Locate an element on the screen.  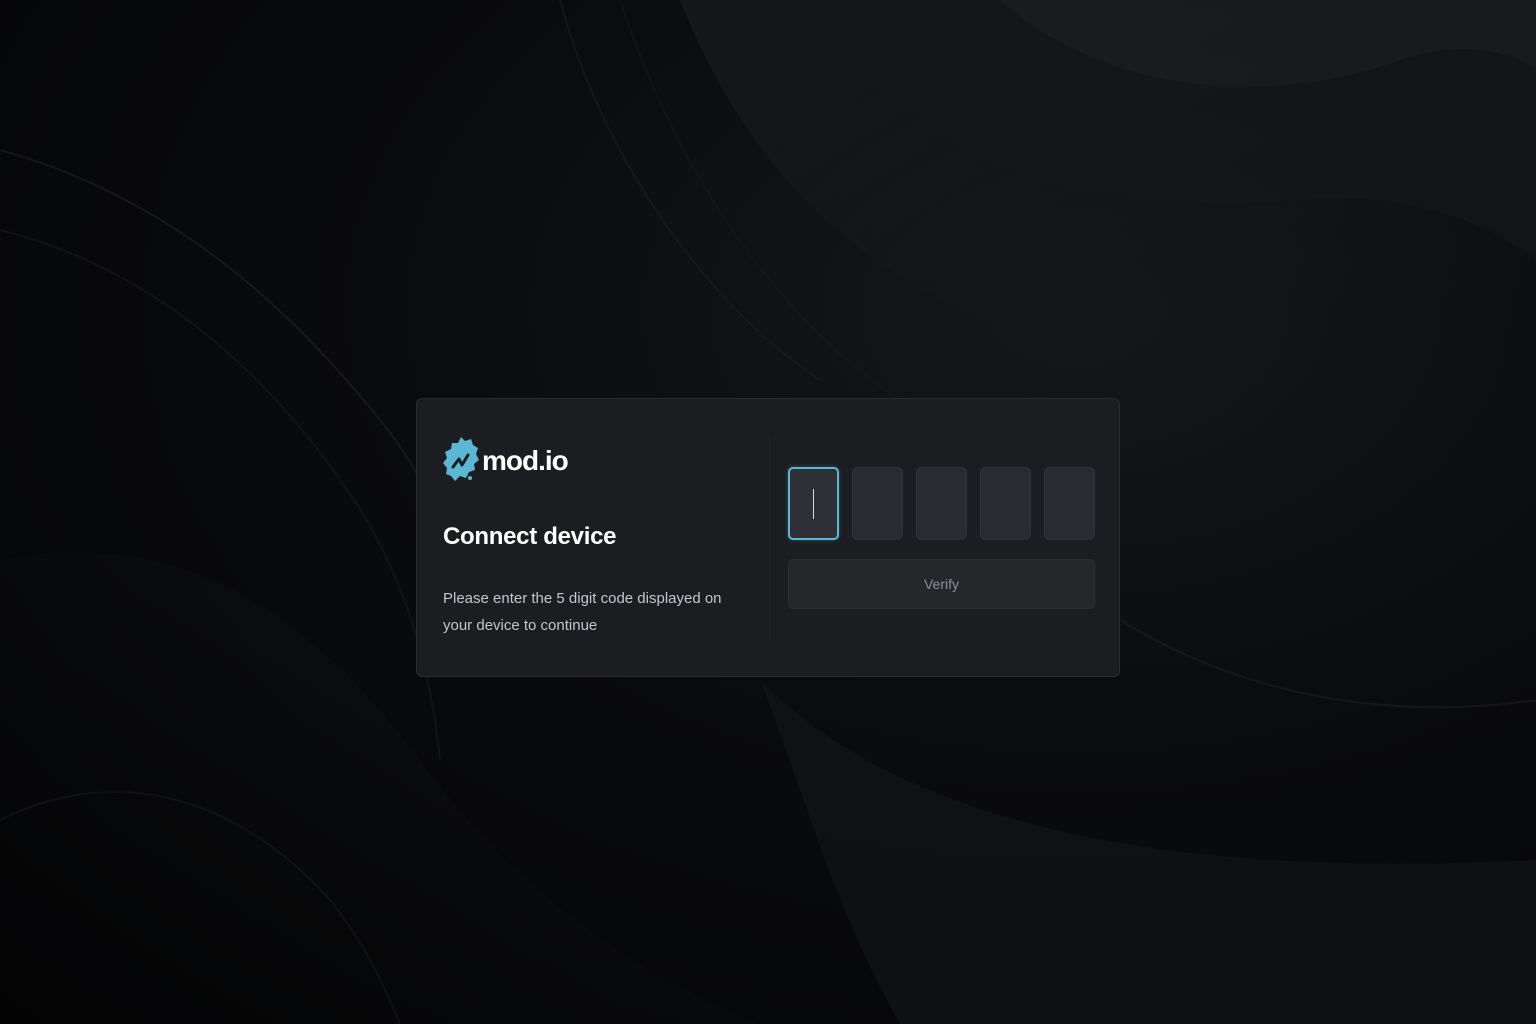
verify-button: Verify is located at coordinates (941, 584).